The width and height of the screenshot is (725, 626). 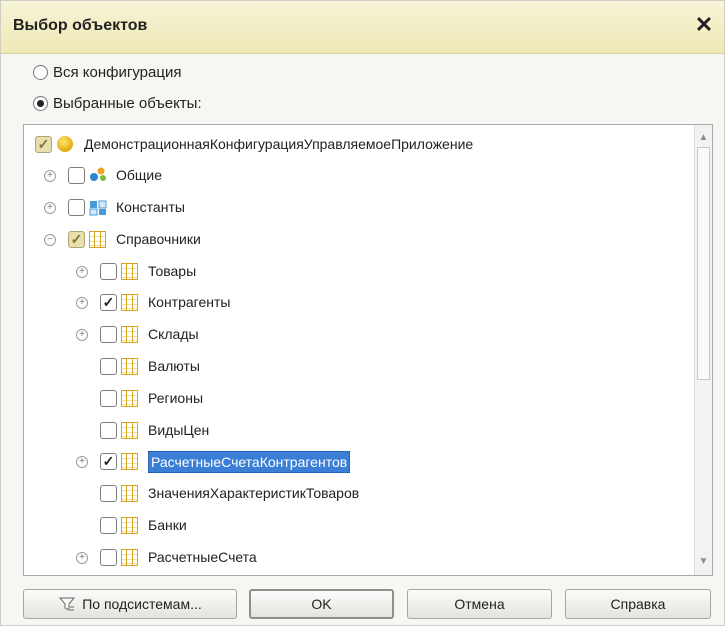 What do you see at coordinates (173, 334) in the screenshot?
I see `tree-item-label: Склады` at bounding box center [173, 334].